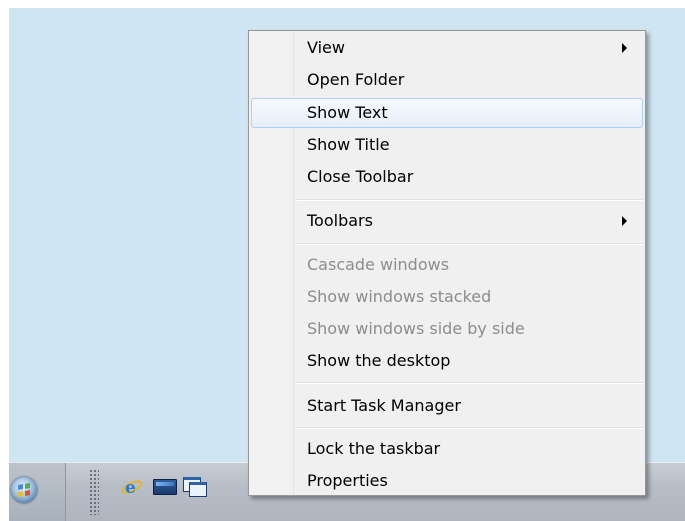 The width and height of the screenshot is (685, 521). I want to click on menu-item-show-text: Show Text, so click(447, 113).